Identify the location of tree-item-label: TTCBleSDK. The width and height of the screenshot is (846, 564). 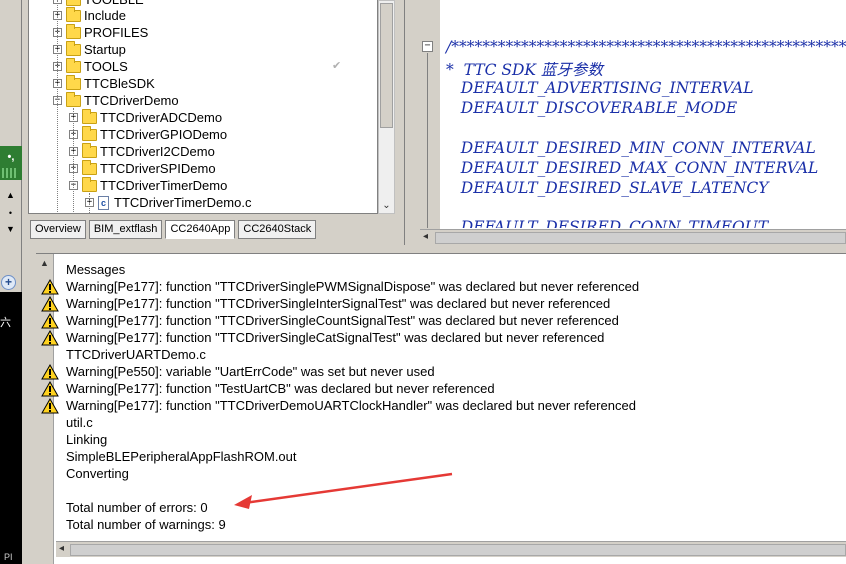
(119, 83).